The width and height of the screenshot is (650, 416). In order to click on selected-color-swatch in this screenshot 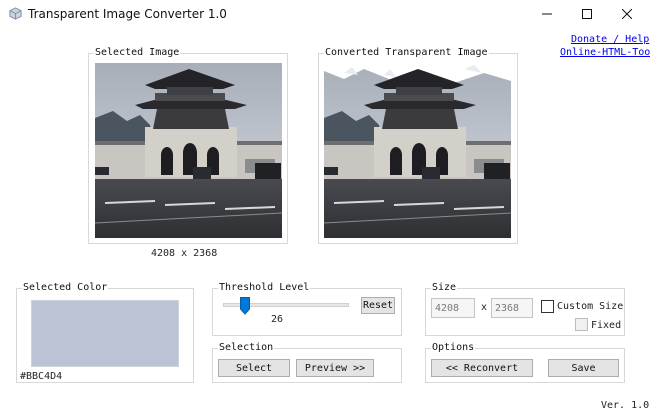, I will do `click(105, 333)`.